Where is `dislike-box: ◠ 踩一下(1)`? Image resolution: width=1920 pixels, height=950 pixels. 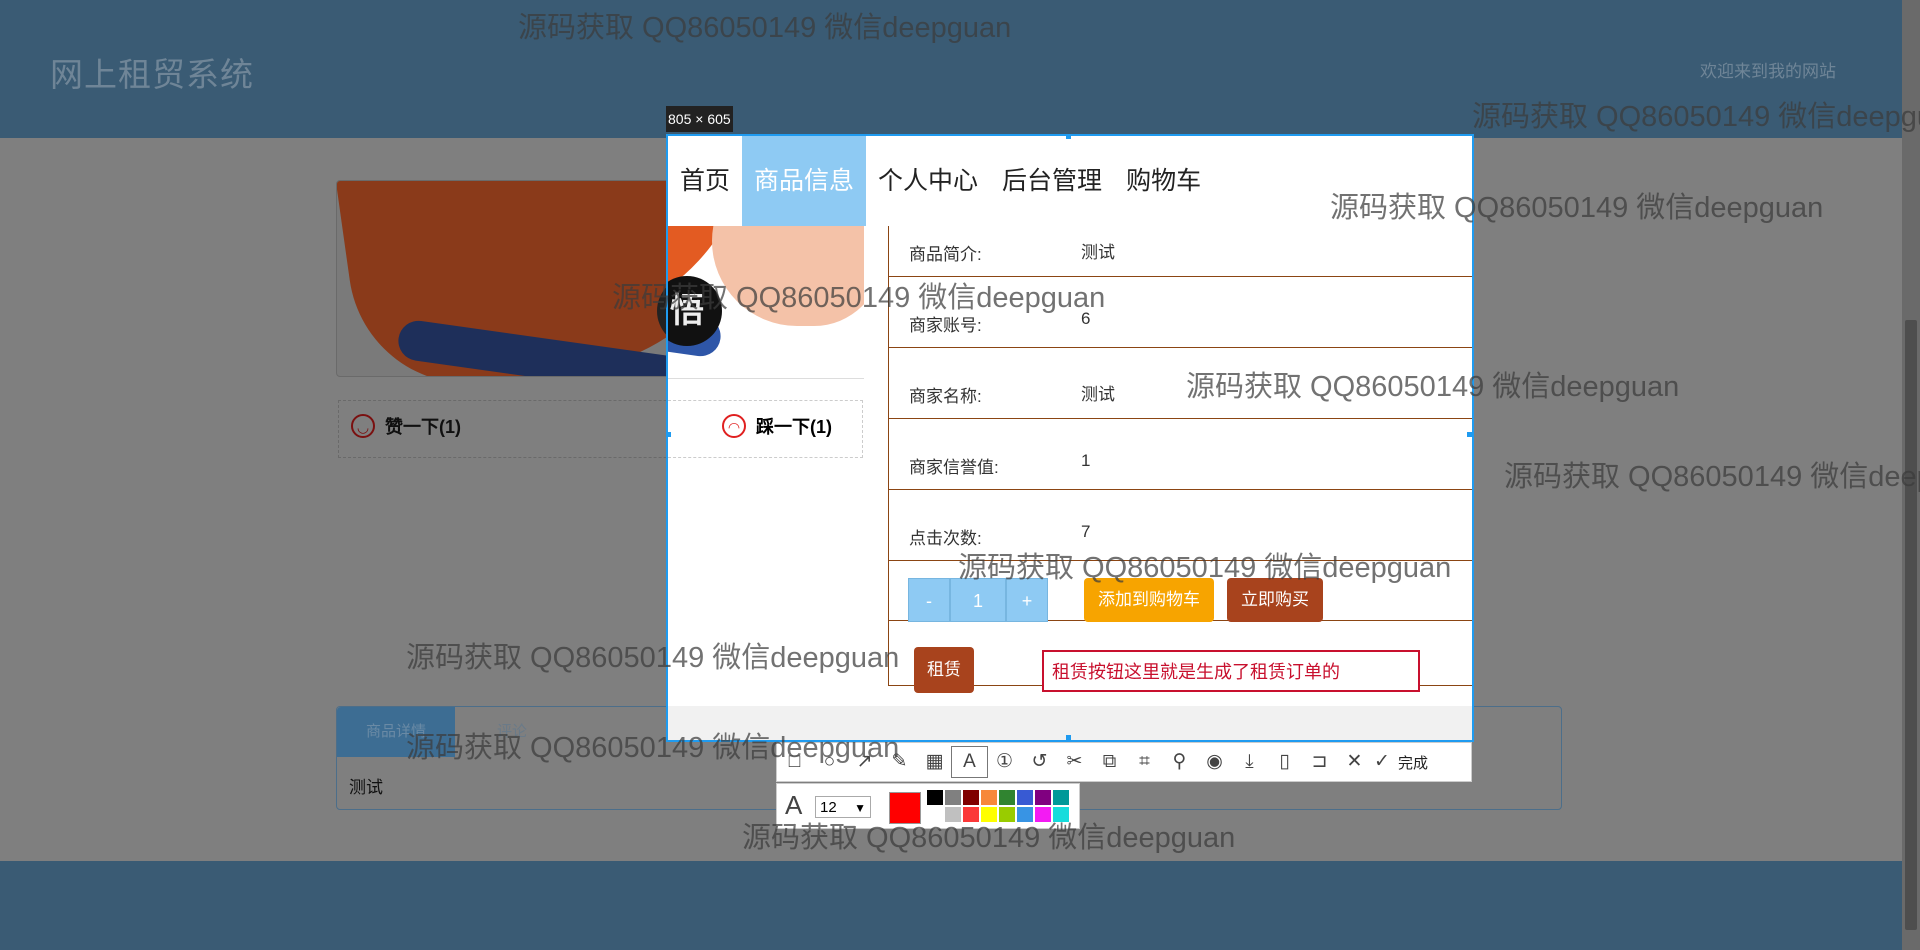 dislike-box: ◠ 踩一下(1) is located at coordinates (765, 429).